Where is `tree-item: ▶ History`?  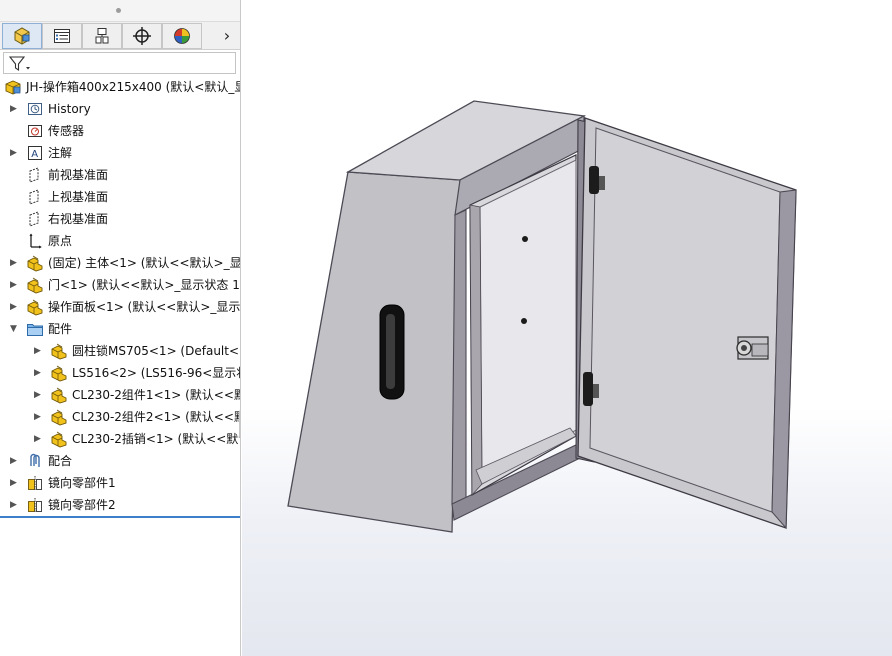 tree-item: ▶ History is located at coordinates (120, 109).